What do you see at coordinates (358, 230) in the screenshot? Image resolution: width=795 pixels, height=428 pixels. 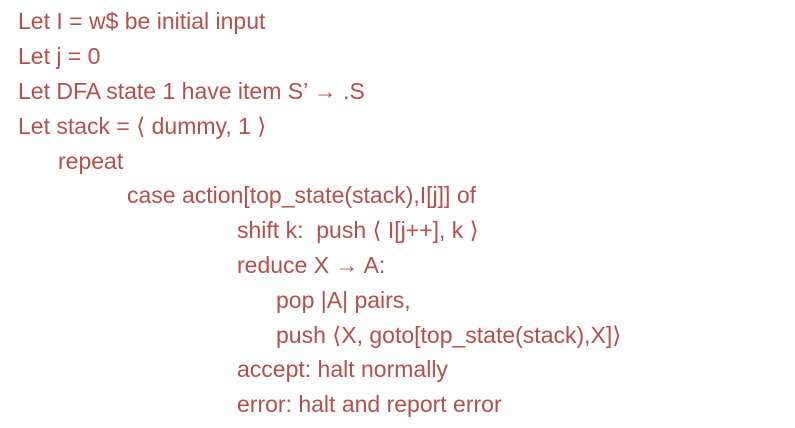 I see `line-shift: shift k: push ⟨ I[j++], k ⟩` at bounding box center [358, 230].